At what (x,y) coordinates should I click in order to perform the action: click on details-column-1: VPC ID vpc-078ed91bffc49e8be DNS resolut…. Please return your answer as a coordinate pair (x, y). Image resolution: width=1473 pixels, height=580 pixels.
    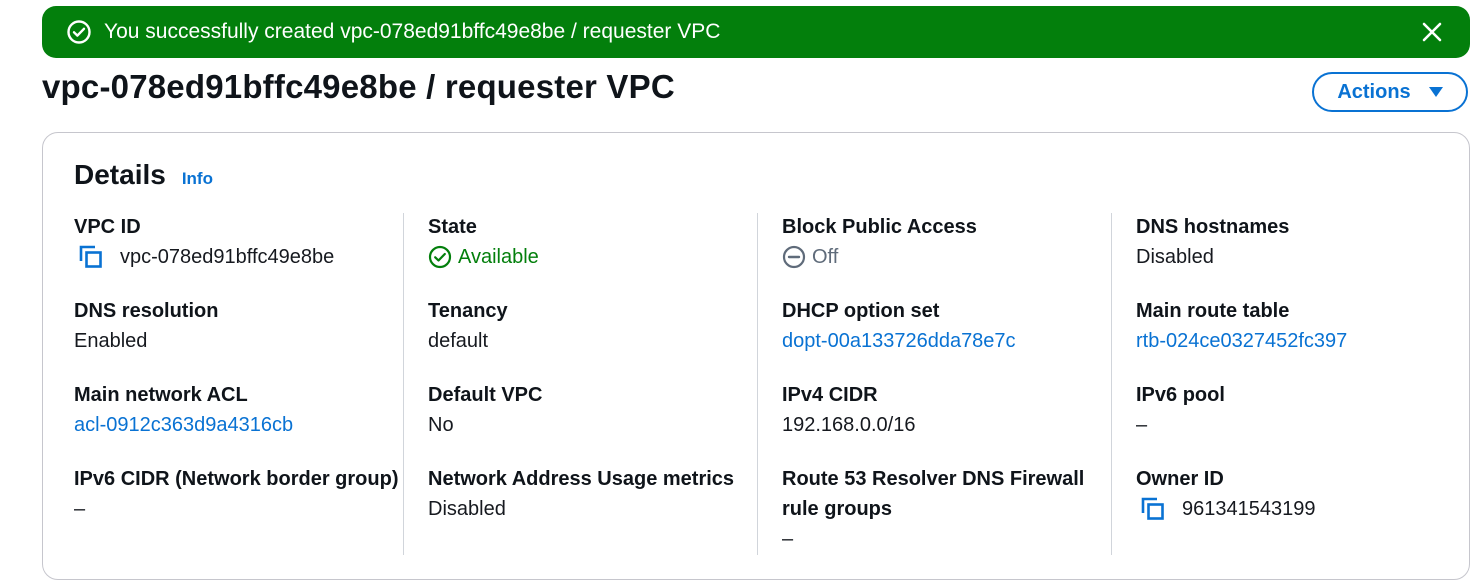
    Looking at the image, I should click on (239, 380).